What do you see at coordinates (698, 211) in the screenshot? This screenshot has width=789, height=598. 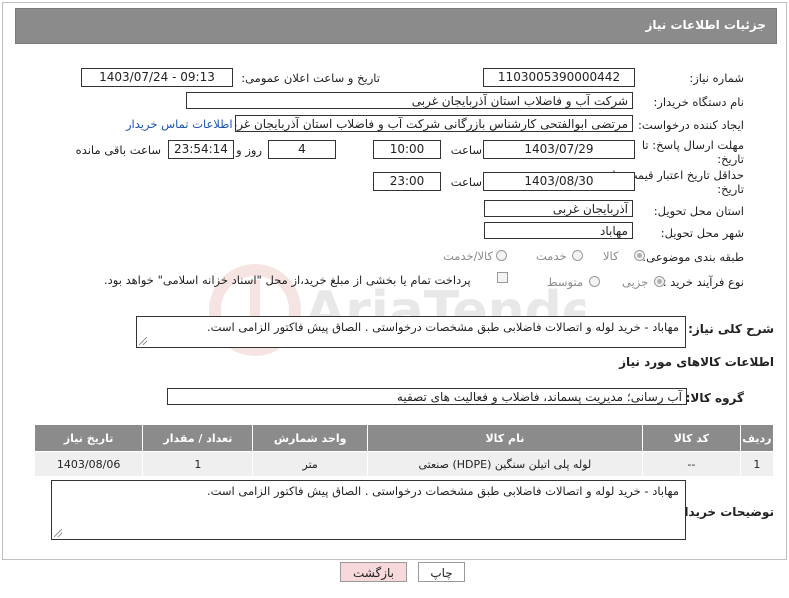 I see `province-label: استان محل تحویل:` at bounding box center [698, 211].